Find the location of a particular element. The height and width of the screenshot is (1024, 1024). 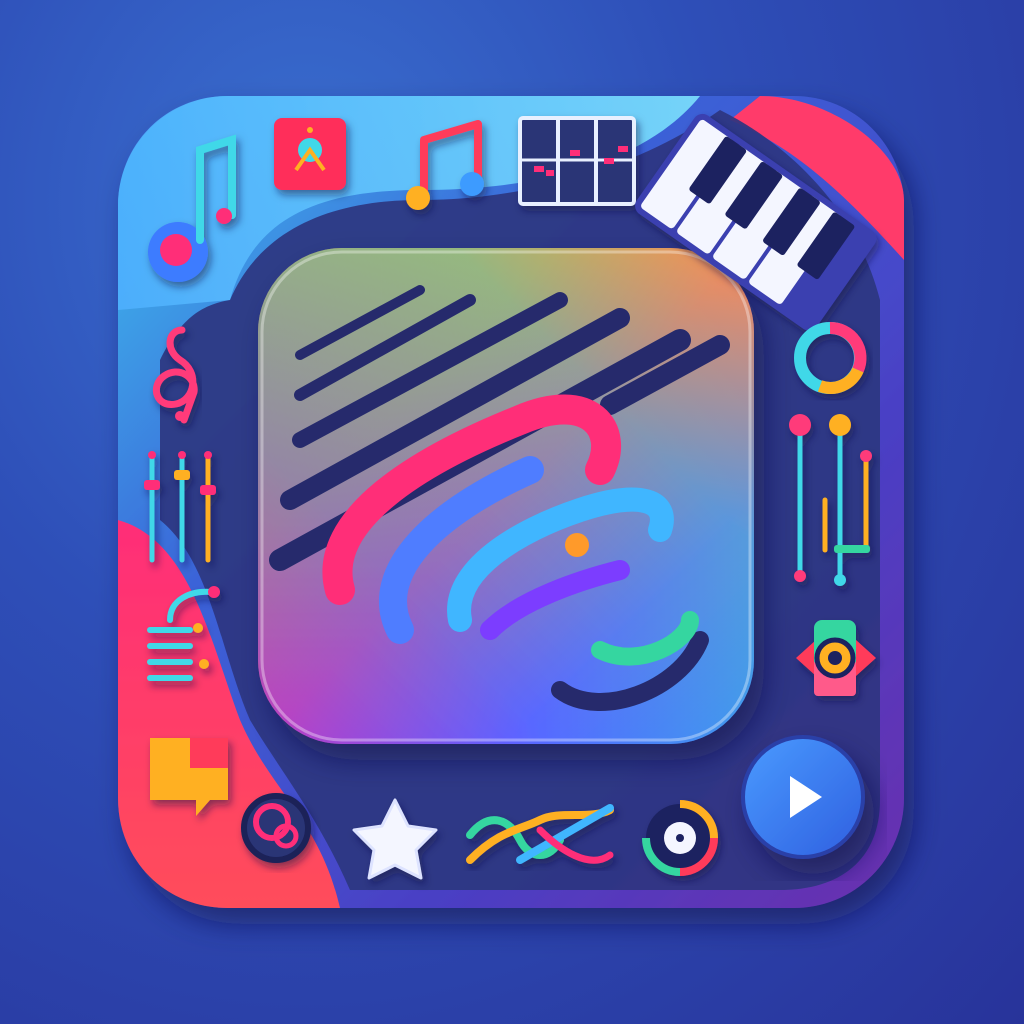

sequencer-grid-icon is located at coordinates (577, 161).